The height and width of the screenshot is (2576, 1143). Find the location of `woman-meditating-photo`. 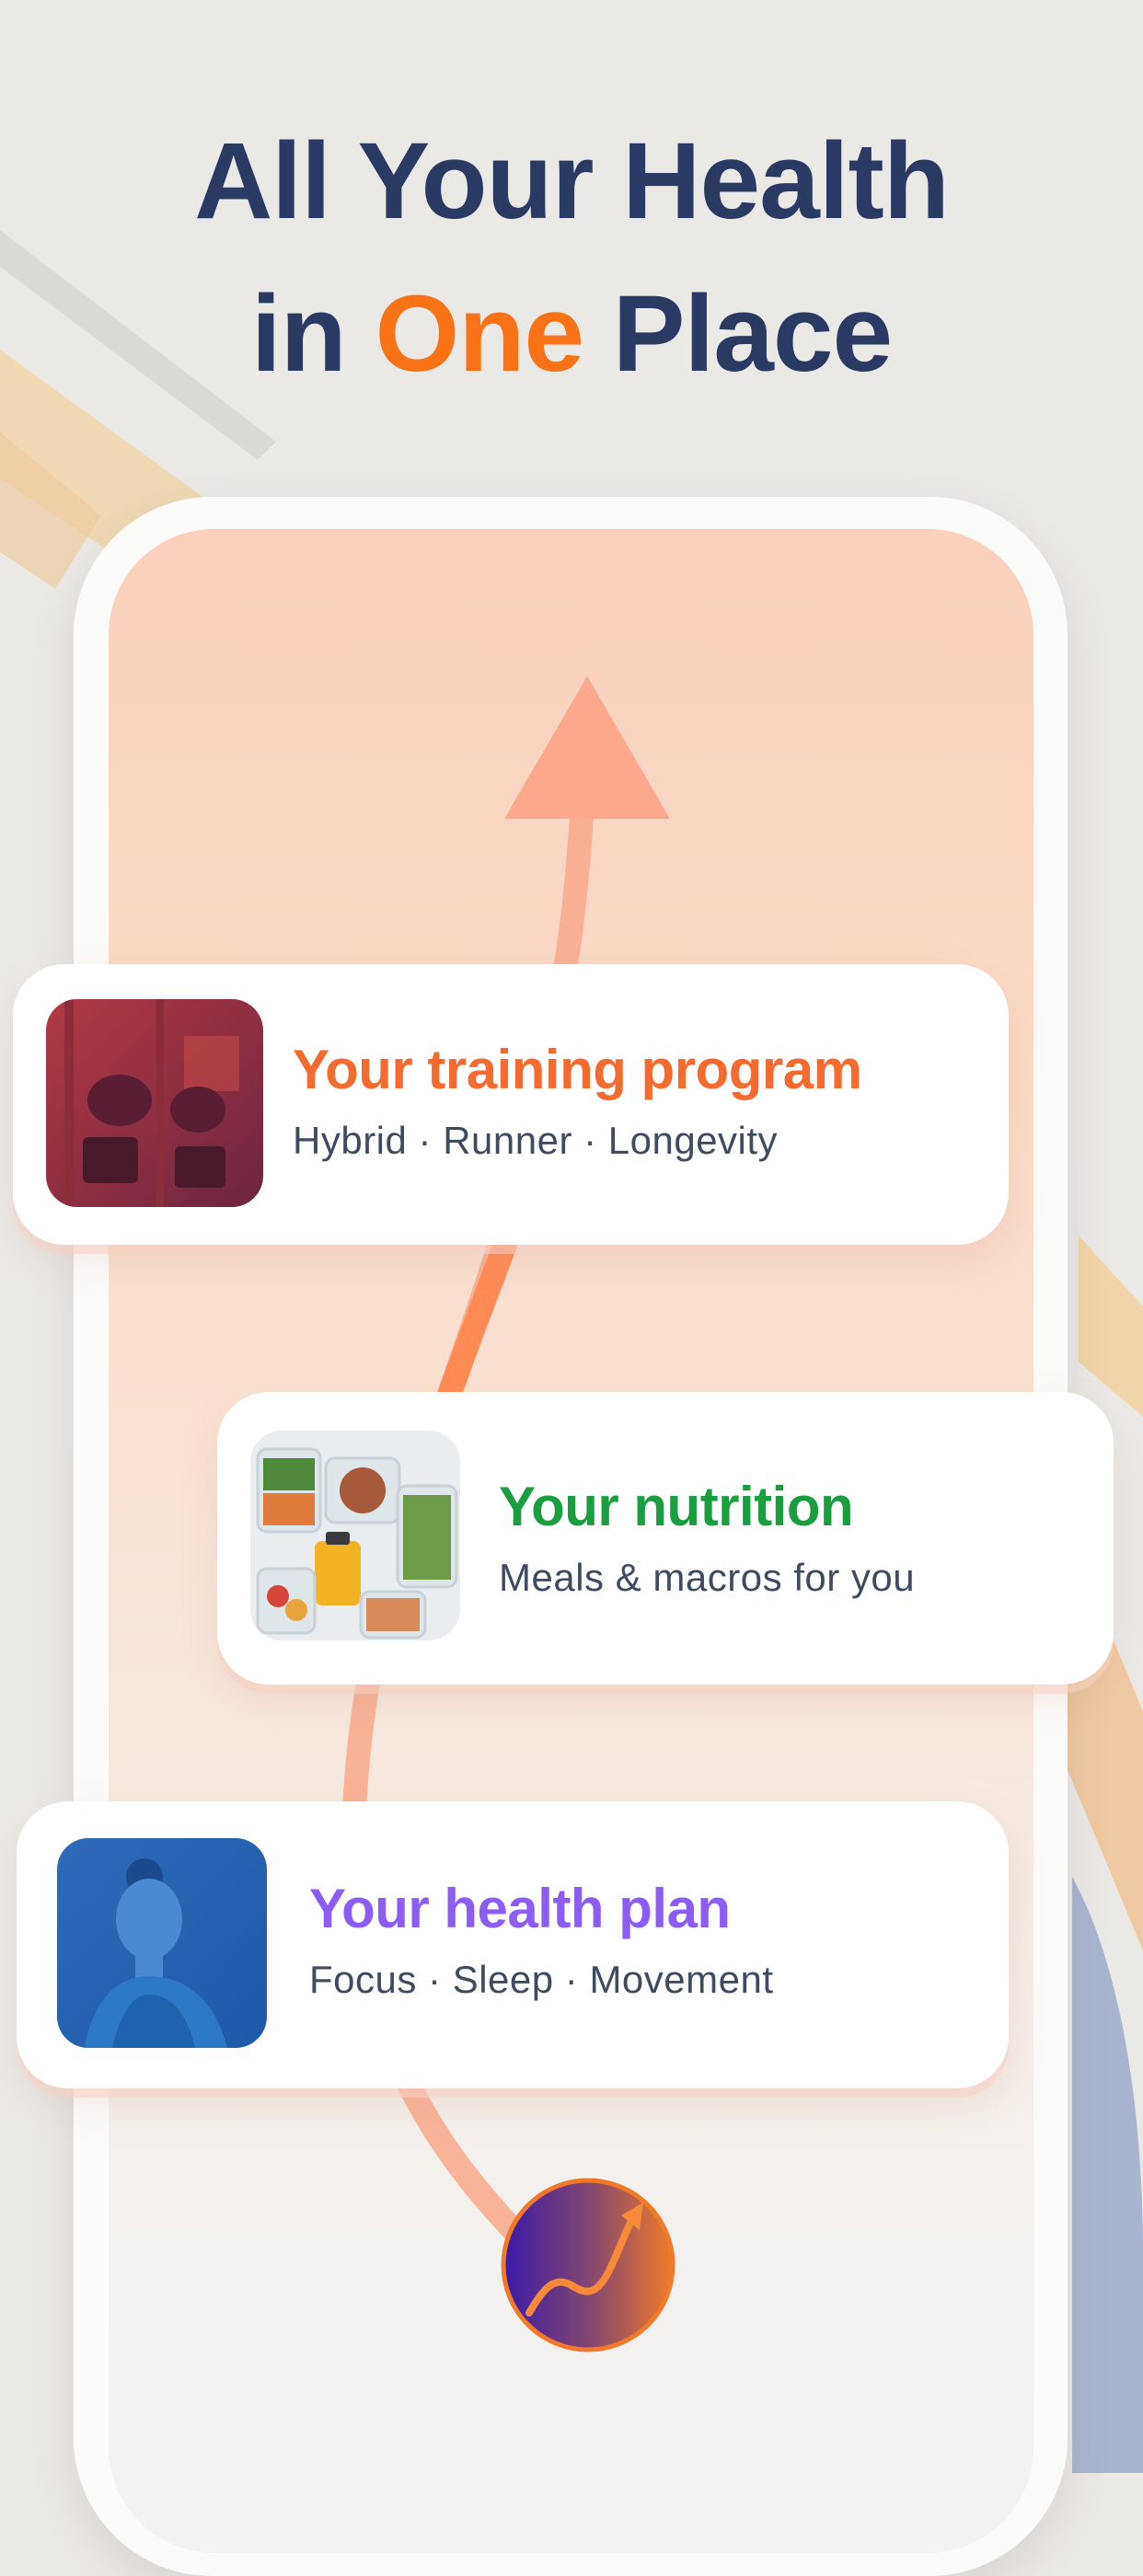

woman-meditating-photo is located at coordinates (162, 1943).